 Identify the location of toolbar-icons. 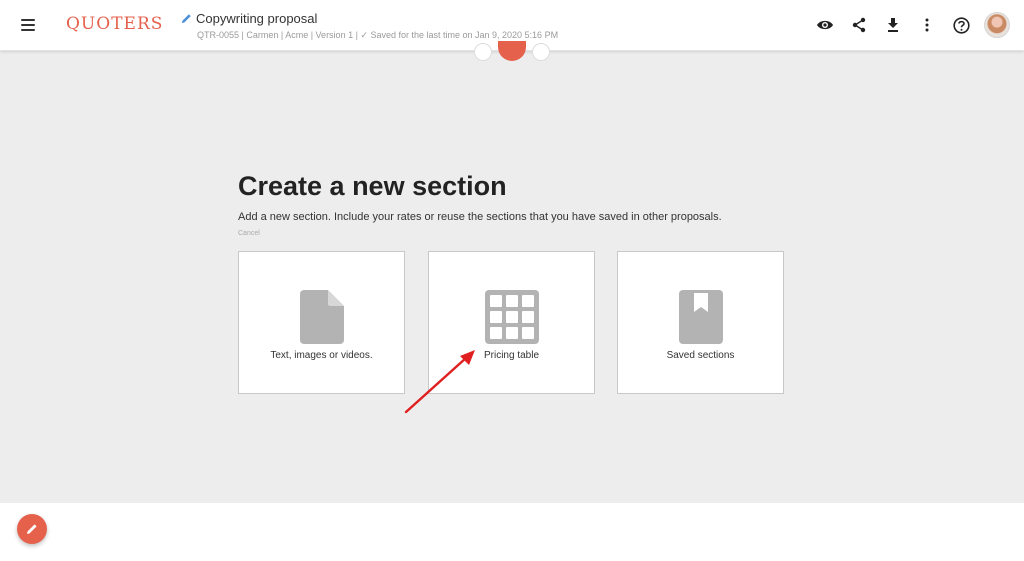
(907, 25).